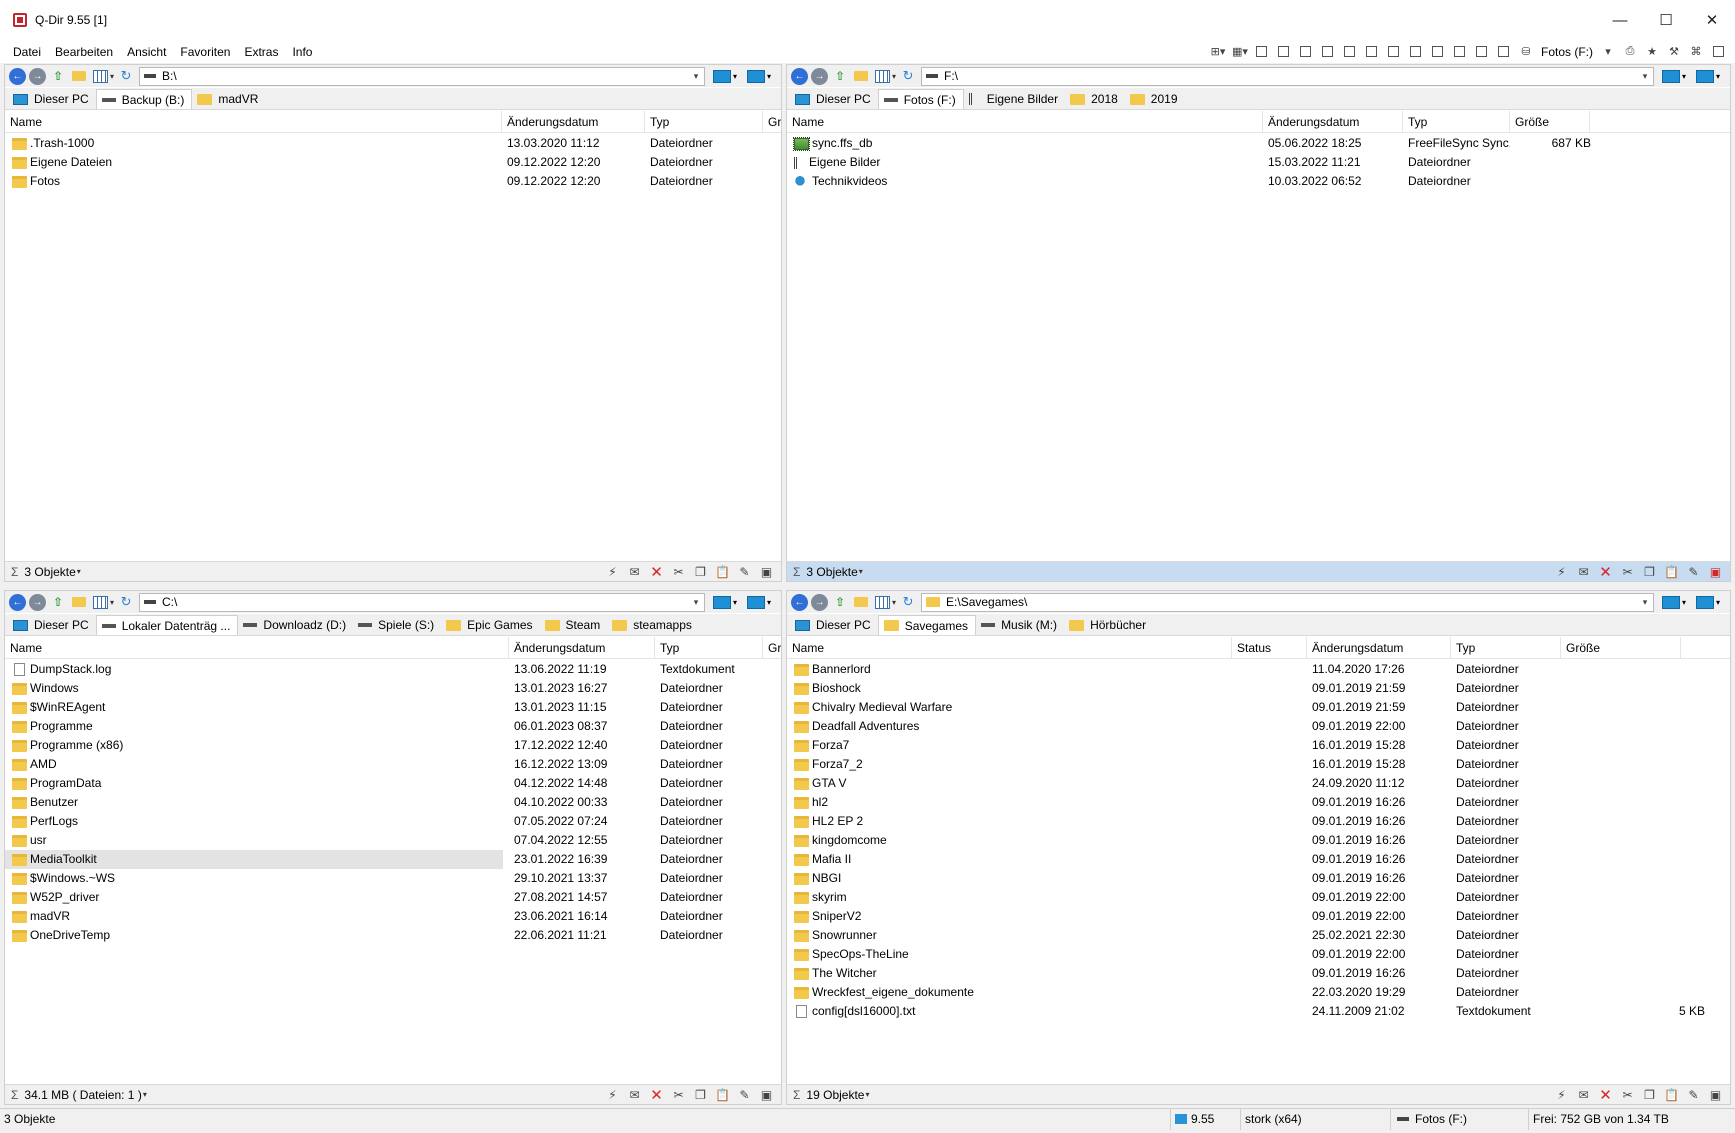 The width and height of the screenshot is (1735, 1133). I want to click on tab-2019: 2019, so click(1155, 99).